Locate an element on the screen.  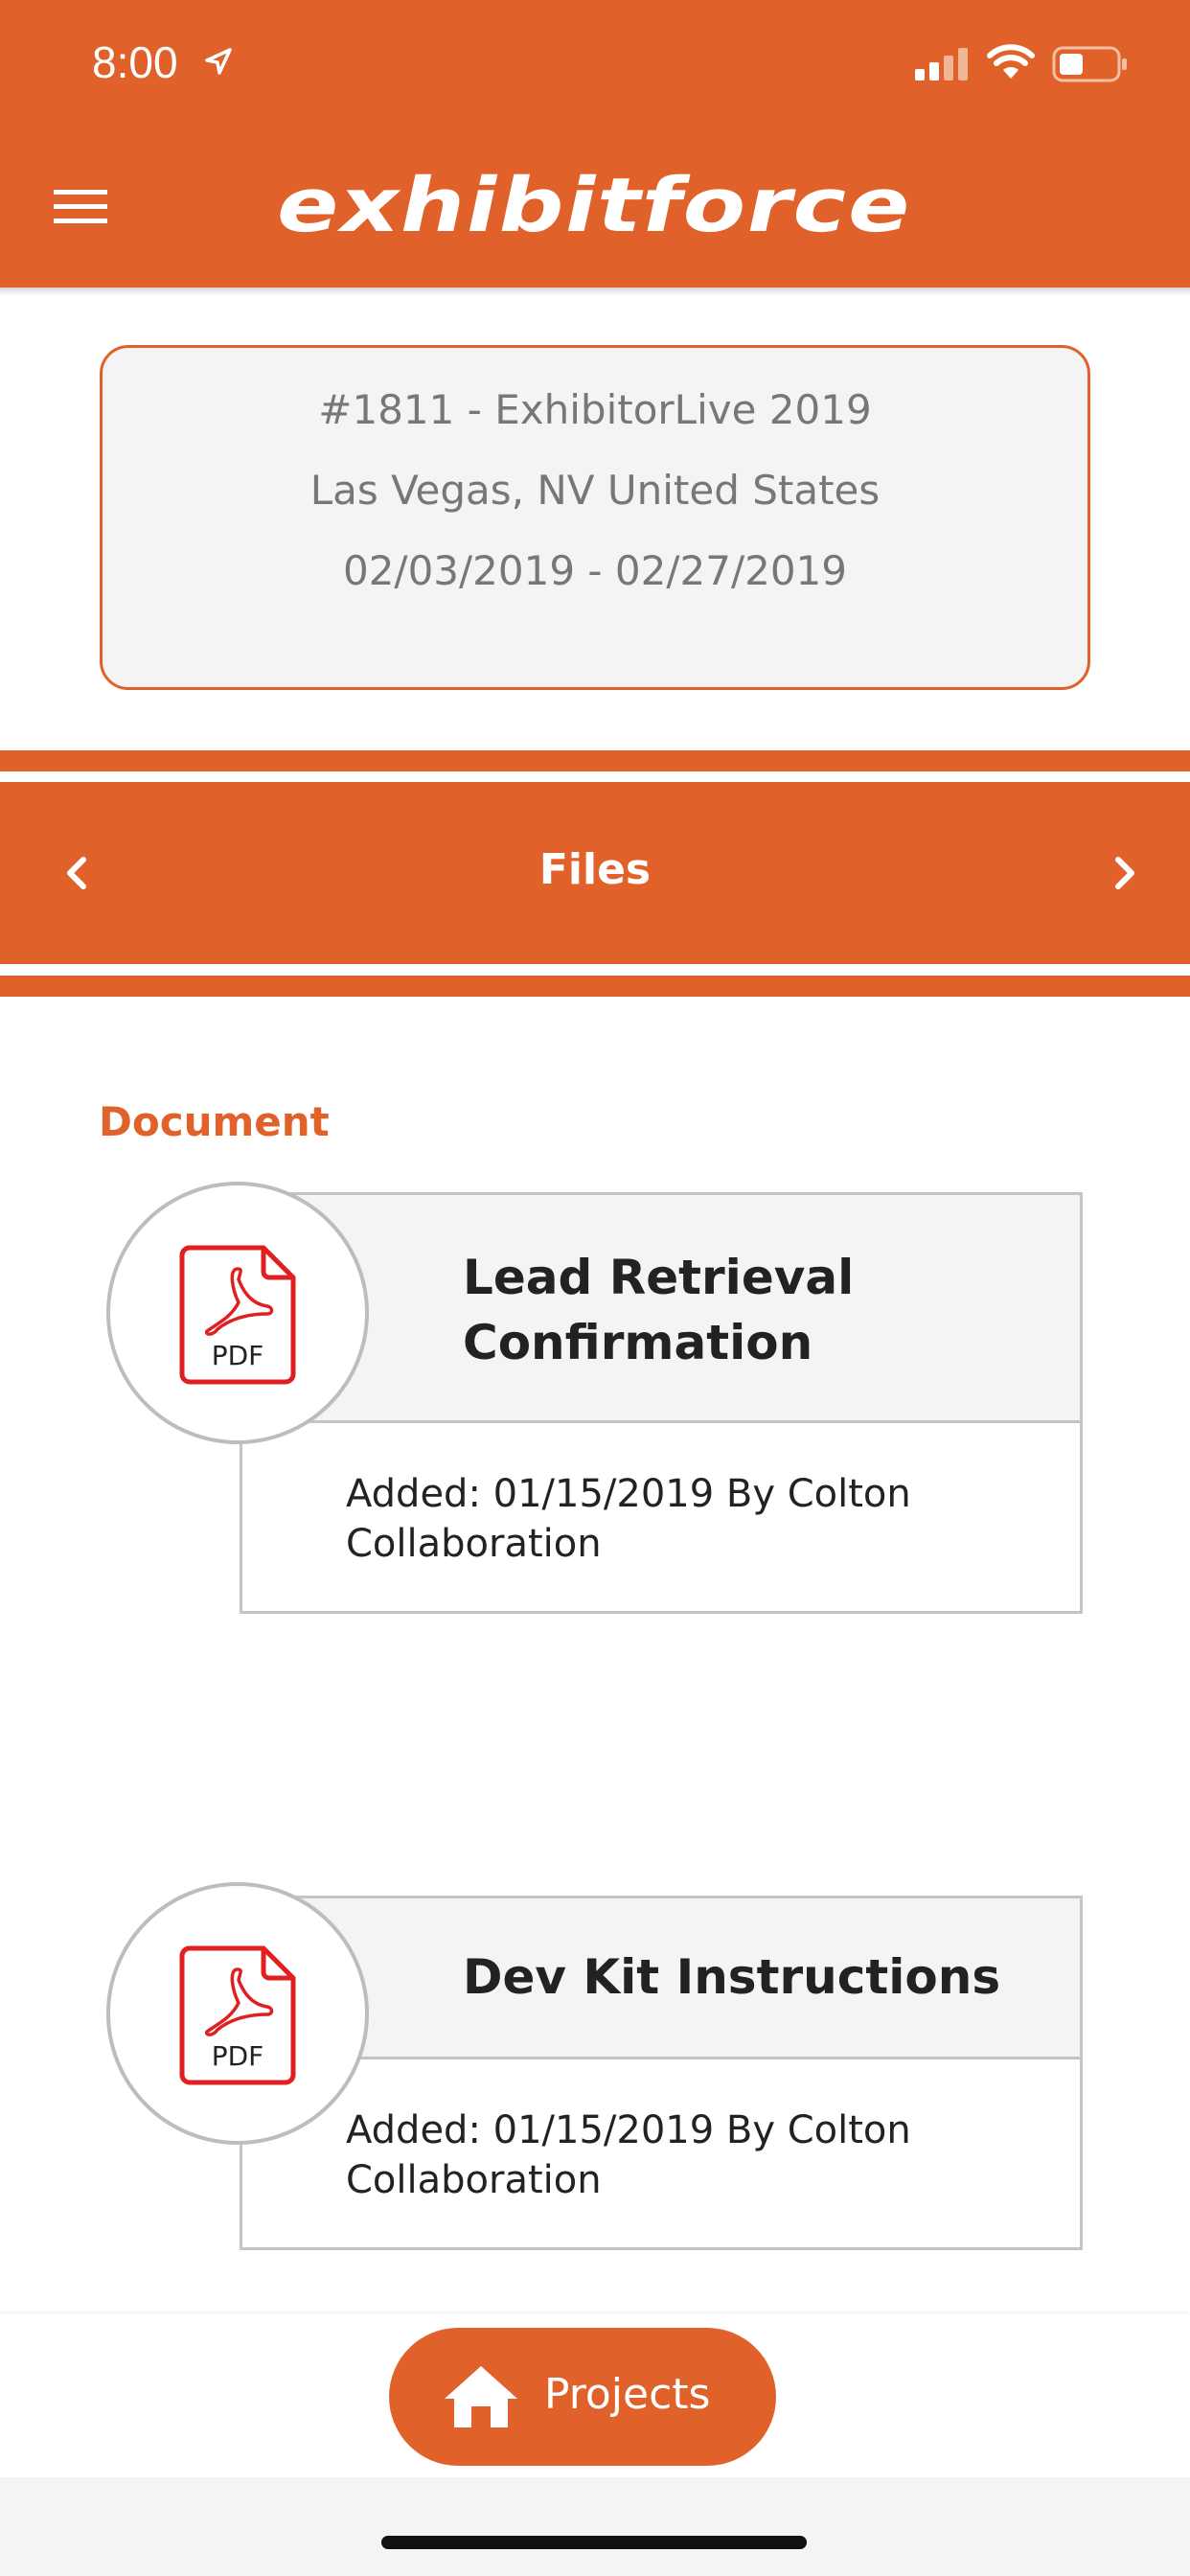
home-icon is located at coordinates (481, 2396).